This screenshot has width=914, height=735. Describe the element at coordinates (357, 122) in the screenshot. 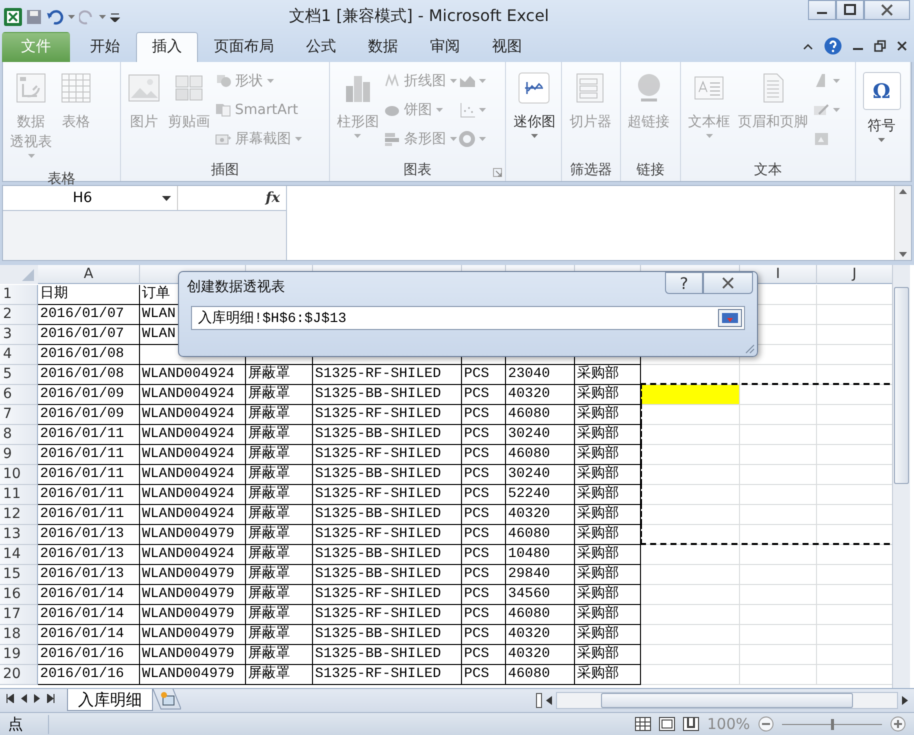

I see `button-label: 柱形图` at that location.